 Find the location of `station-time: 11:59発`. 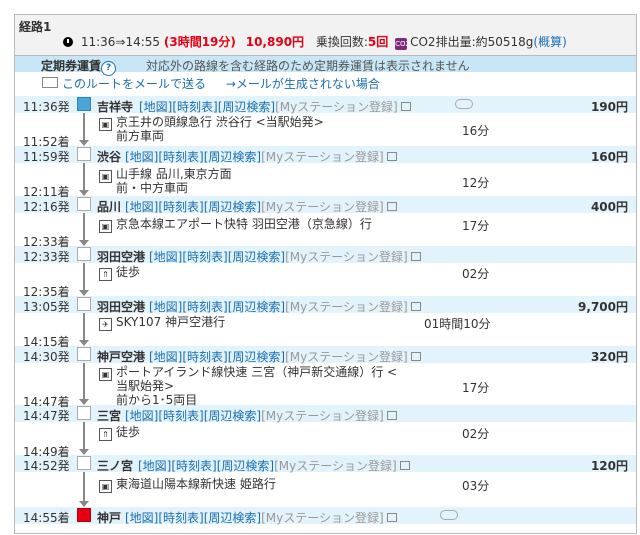

station-time: 11:59発 is located at coordinates (46, 157).